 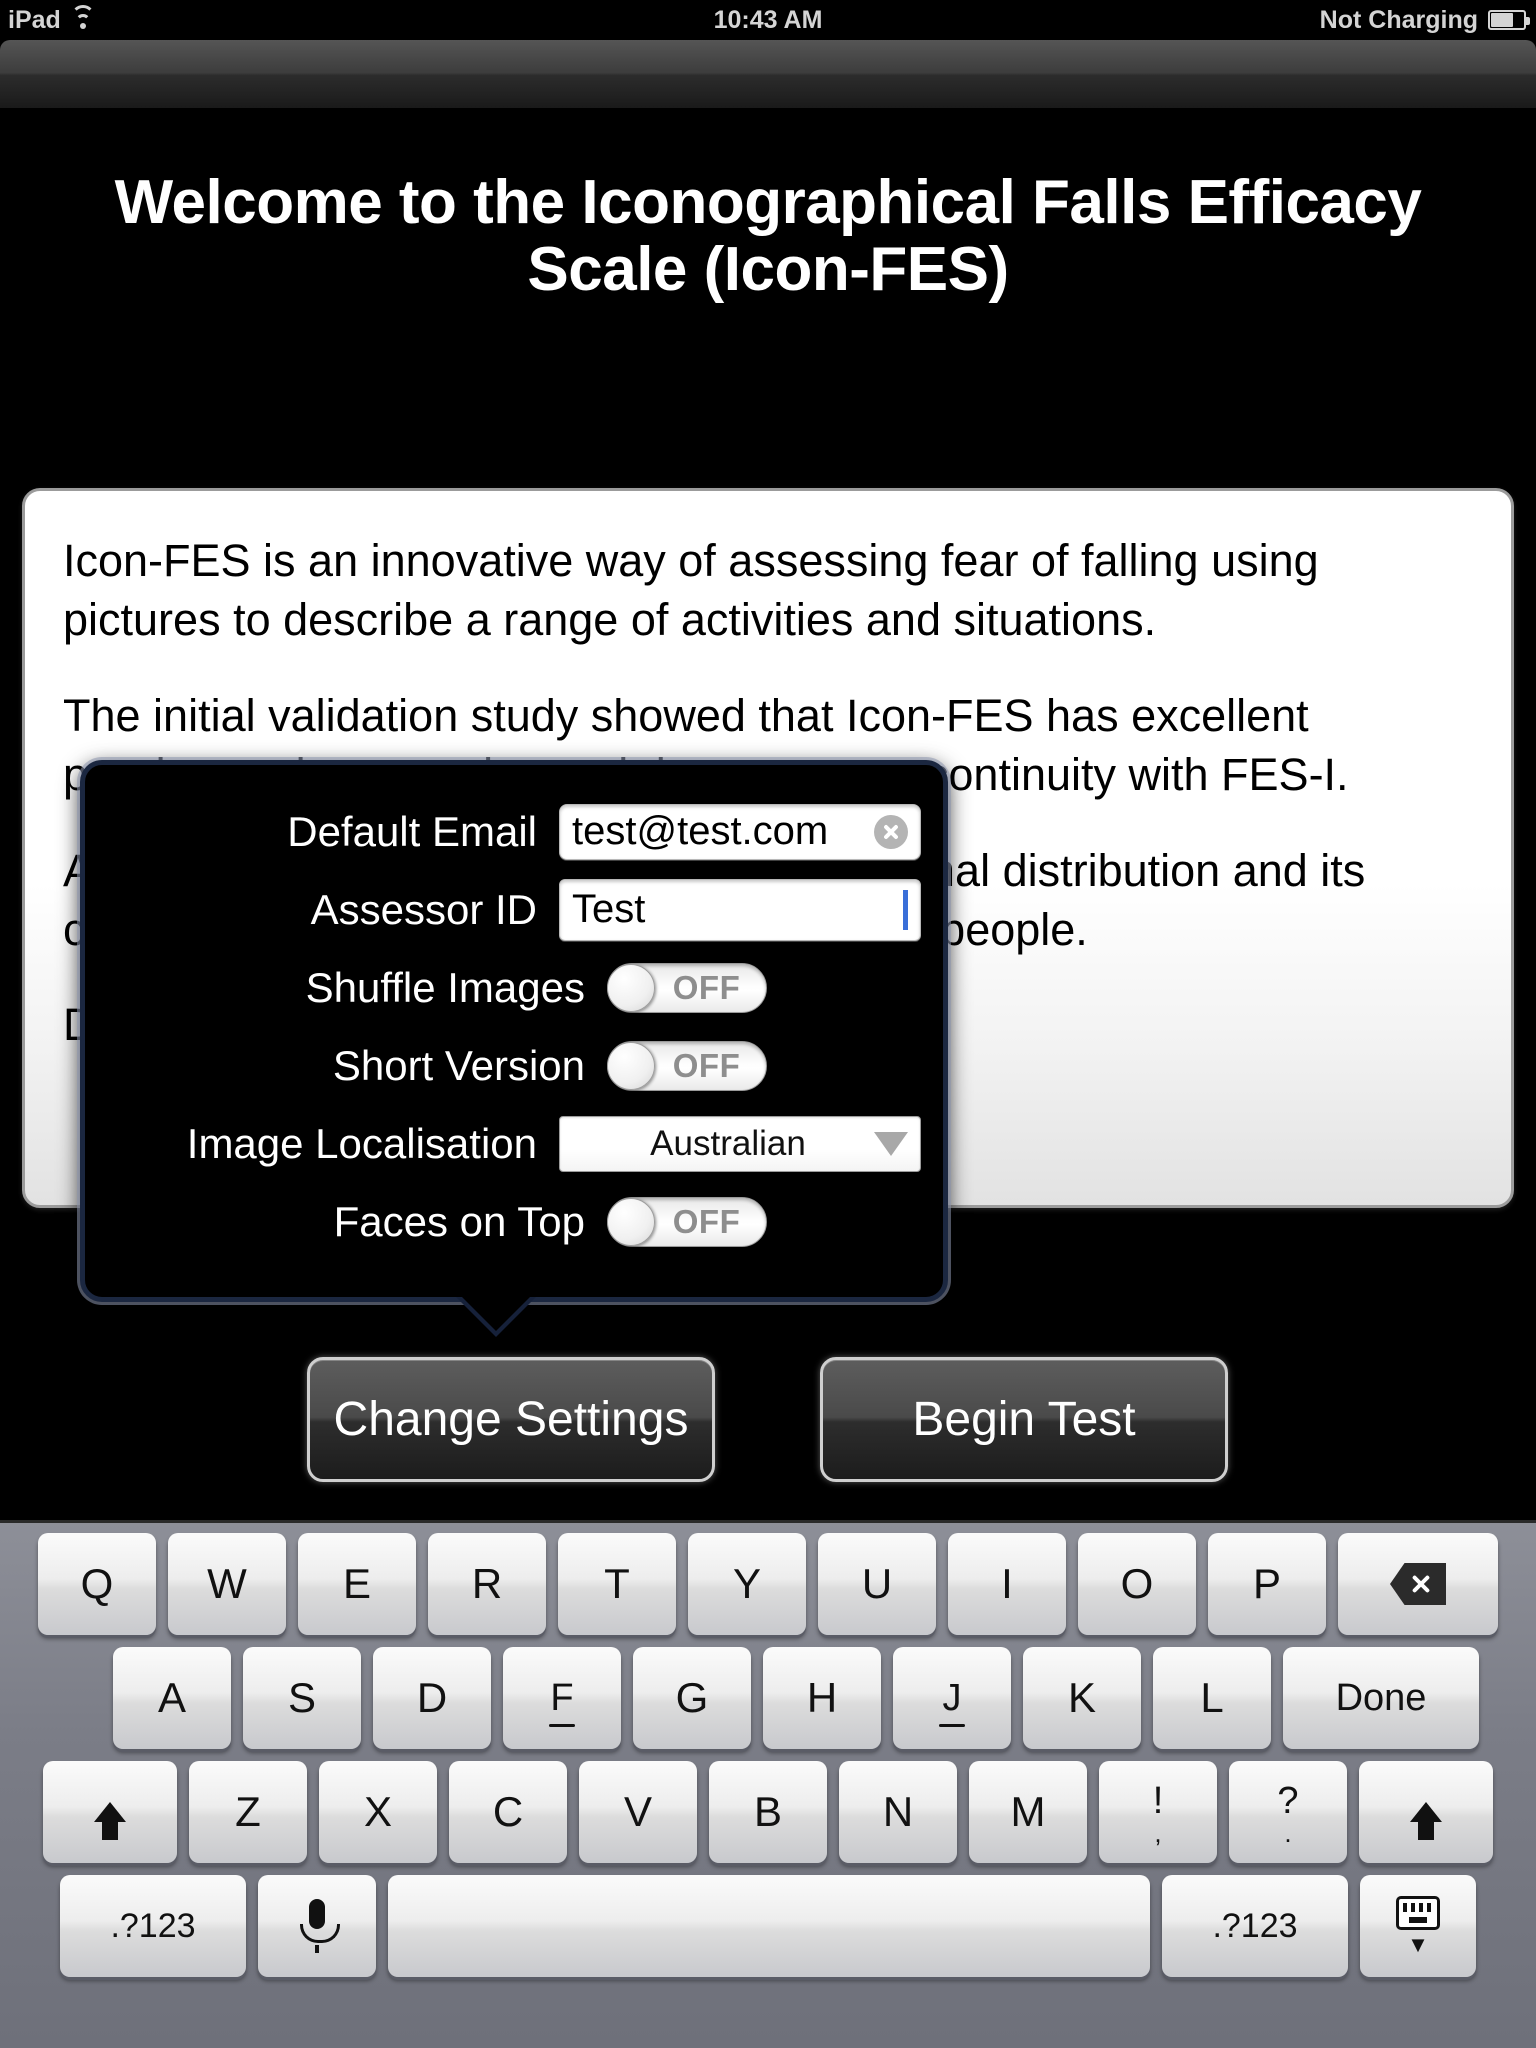 I want to click on keyboard-row-2: A S D F G H J K L Done, so click(x=768, y=1698).